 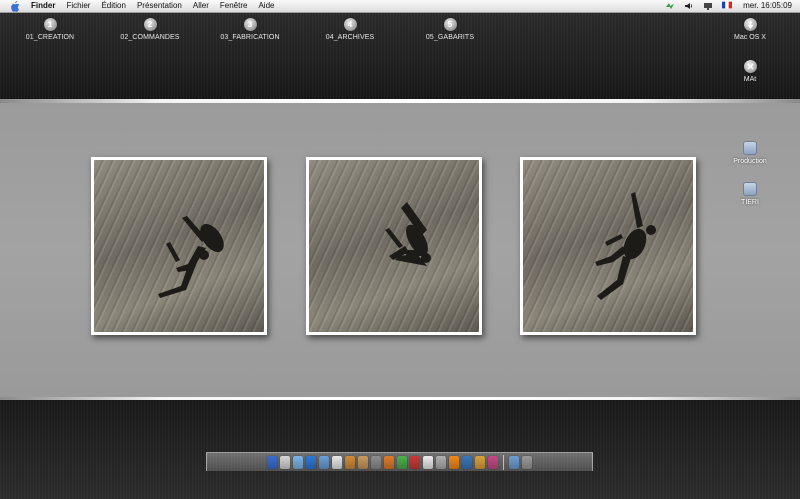 What do you see at coordinates (43, 6) in the screenshot?
I see `menu-finder: Finder` at bounding box center [43, 6].